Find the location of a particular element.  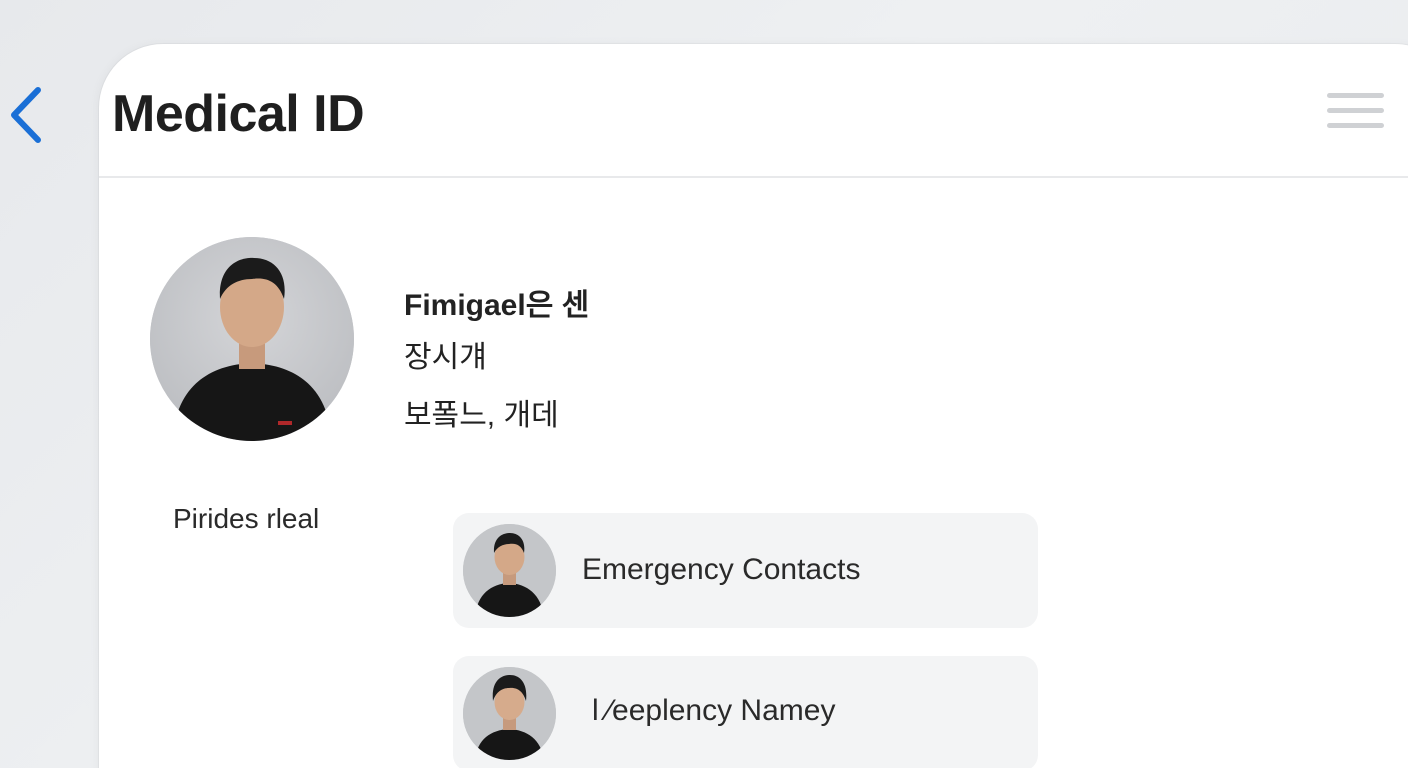

profile-detail-line-3: 보퐄느, 개데 is located at coordinates (481, 415).